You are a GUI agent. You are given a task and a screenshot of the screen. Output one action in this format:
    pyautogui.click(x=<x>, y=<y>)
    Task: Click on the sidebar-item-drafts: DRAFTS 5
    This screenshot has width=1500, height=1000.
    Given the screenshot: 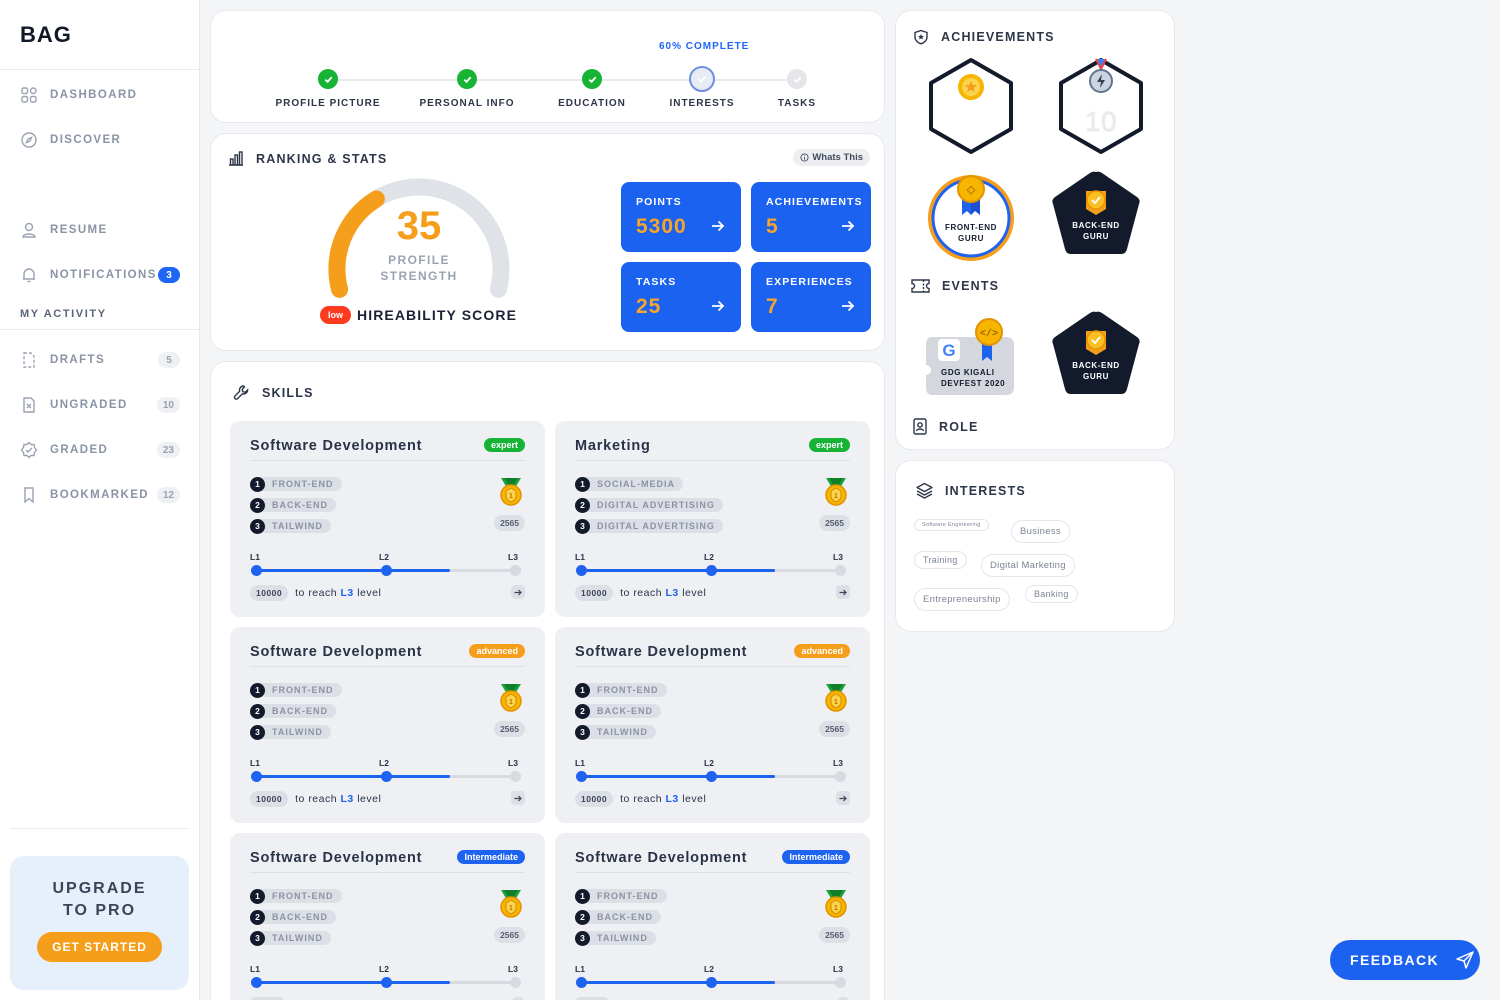 What is the action you would take?
    pyautogui.click(x=100, y=360)
    